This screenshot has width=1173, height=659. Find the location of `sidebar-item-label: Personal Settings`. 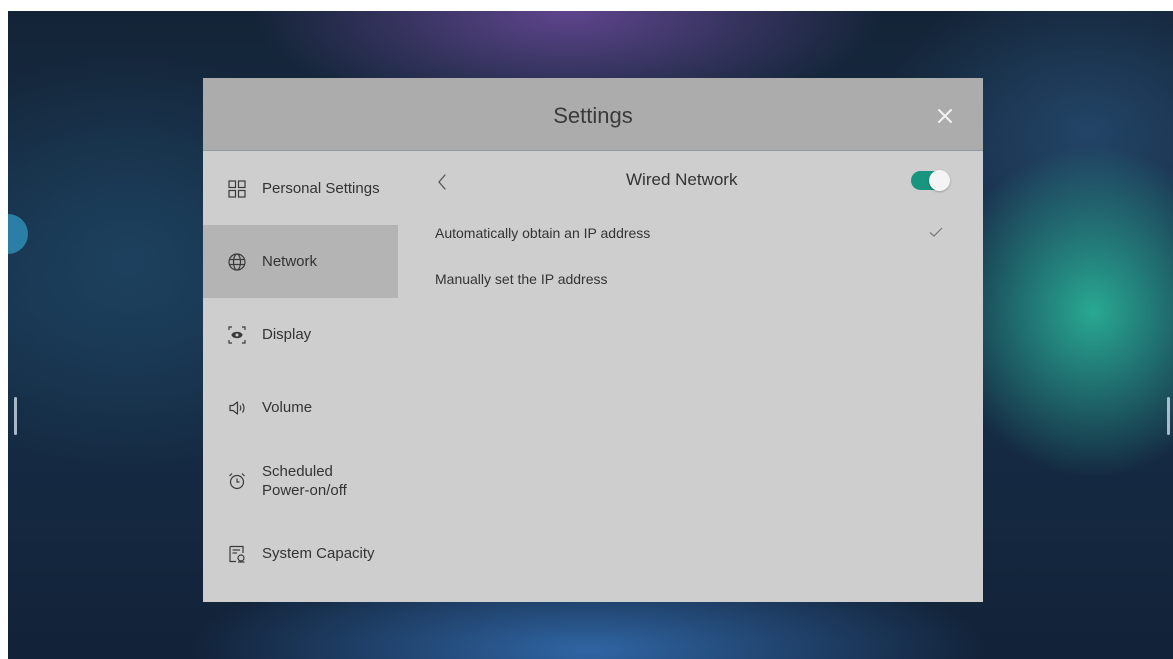

sidebar-item-label: Personal Settings is located at coordinates (321, 188).